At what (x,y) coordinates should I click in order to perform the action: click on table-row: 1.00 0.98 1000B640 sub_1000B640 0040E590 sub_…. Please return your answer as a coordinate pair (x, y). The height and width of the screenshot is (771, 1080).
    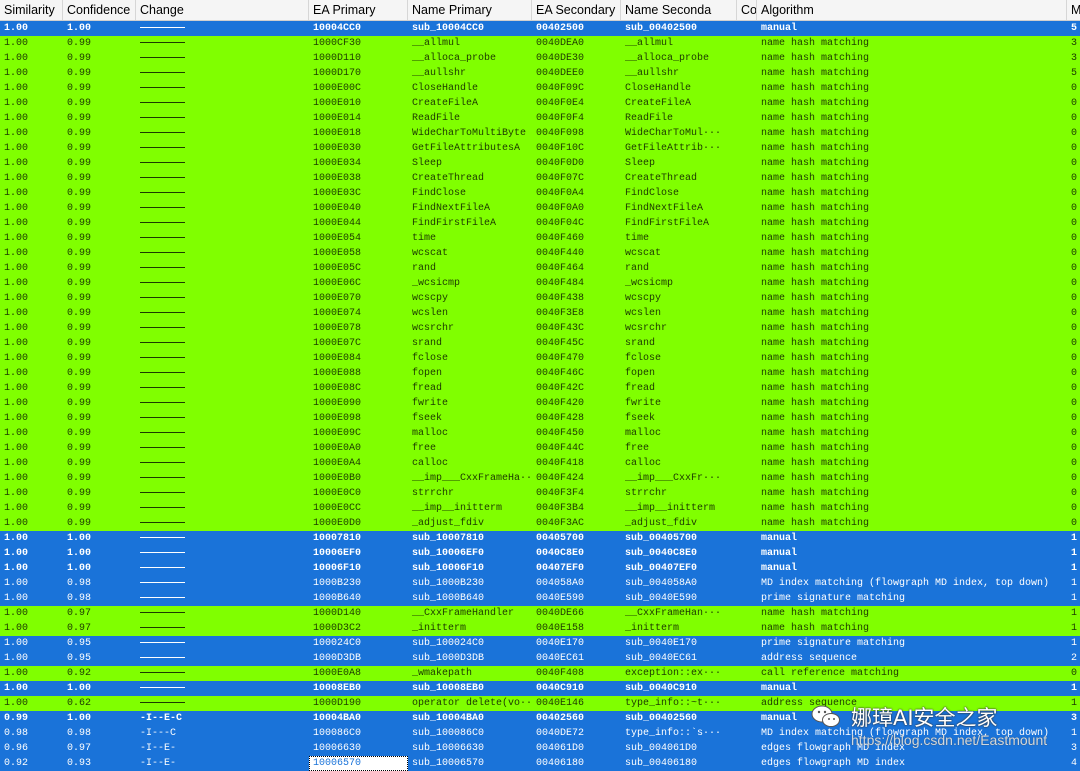
    Looking at the image, I should click on (540, 598).